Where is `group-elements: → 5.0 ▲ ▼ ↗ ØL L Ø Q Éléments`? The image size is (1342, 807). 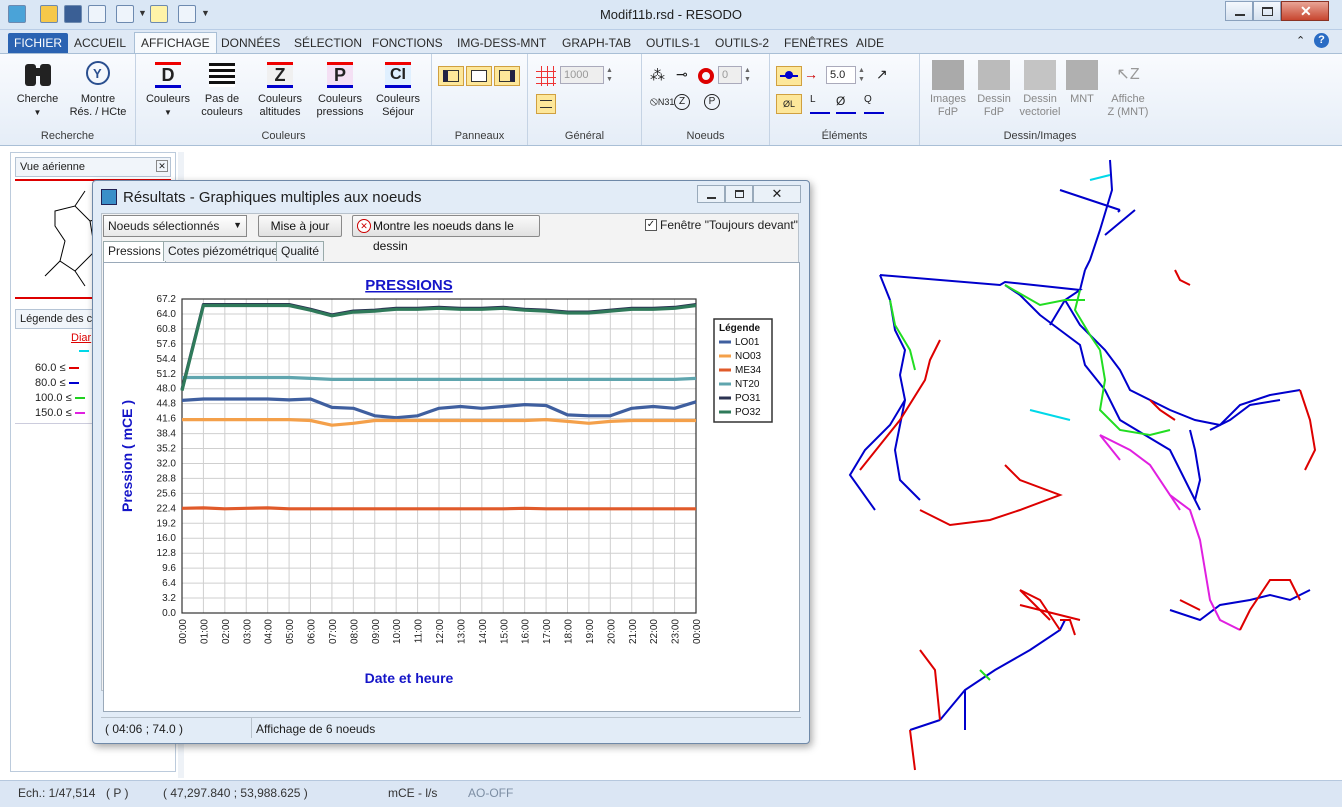 group-elements: → 5.0 ▲ ▼ ↗ ØL L Ø Q Éléments is located at coordinates (845, 99).